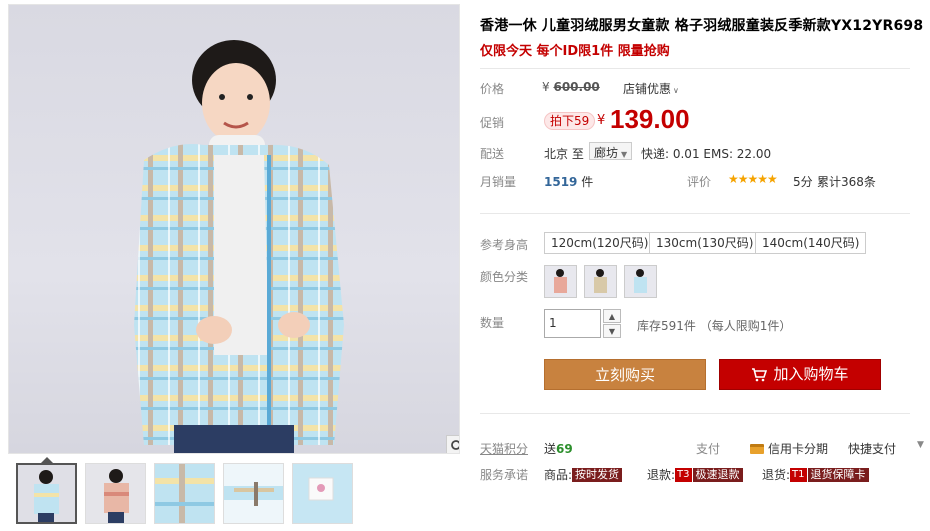  What do you see at coordinates (625, 374) in the screenshot?
I see `buy-now-button: 立刻购买` at bounding box center [625, 374].